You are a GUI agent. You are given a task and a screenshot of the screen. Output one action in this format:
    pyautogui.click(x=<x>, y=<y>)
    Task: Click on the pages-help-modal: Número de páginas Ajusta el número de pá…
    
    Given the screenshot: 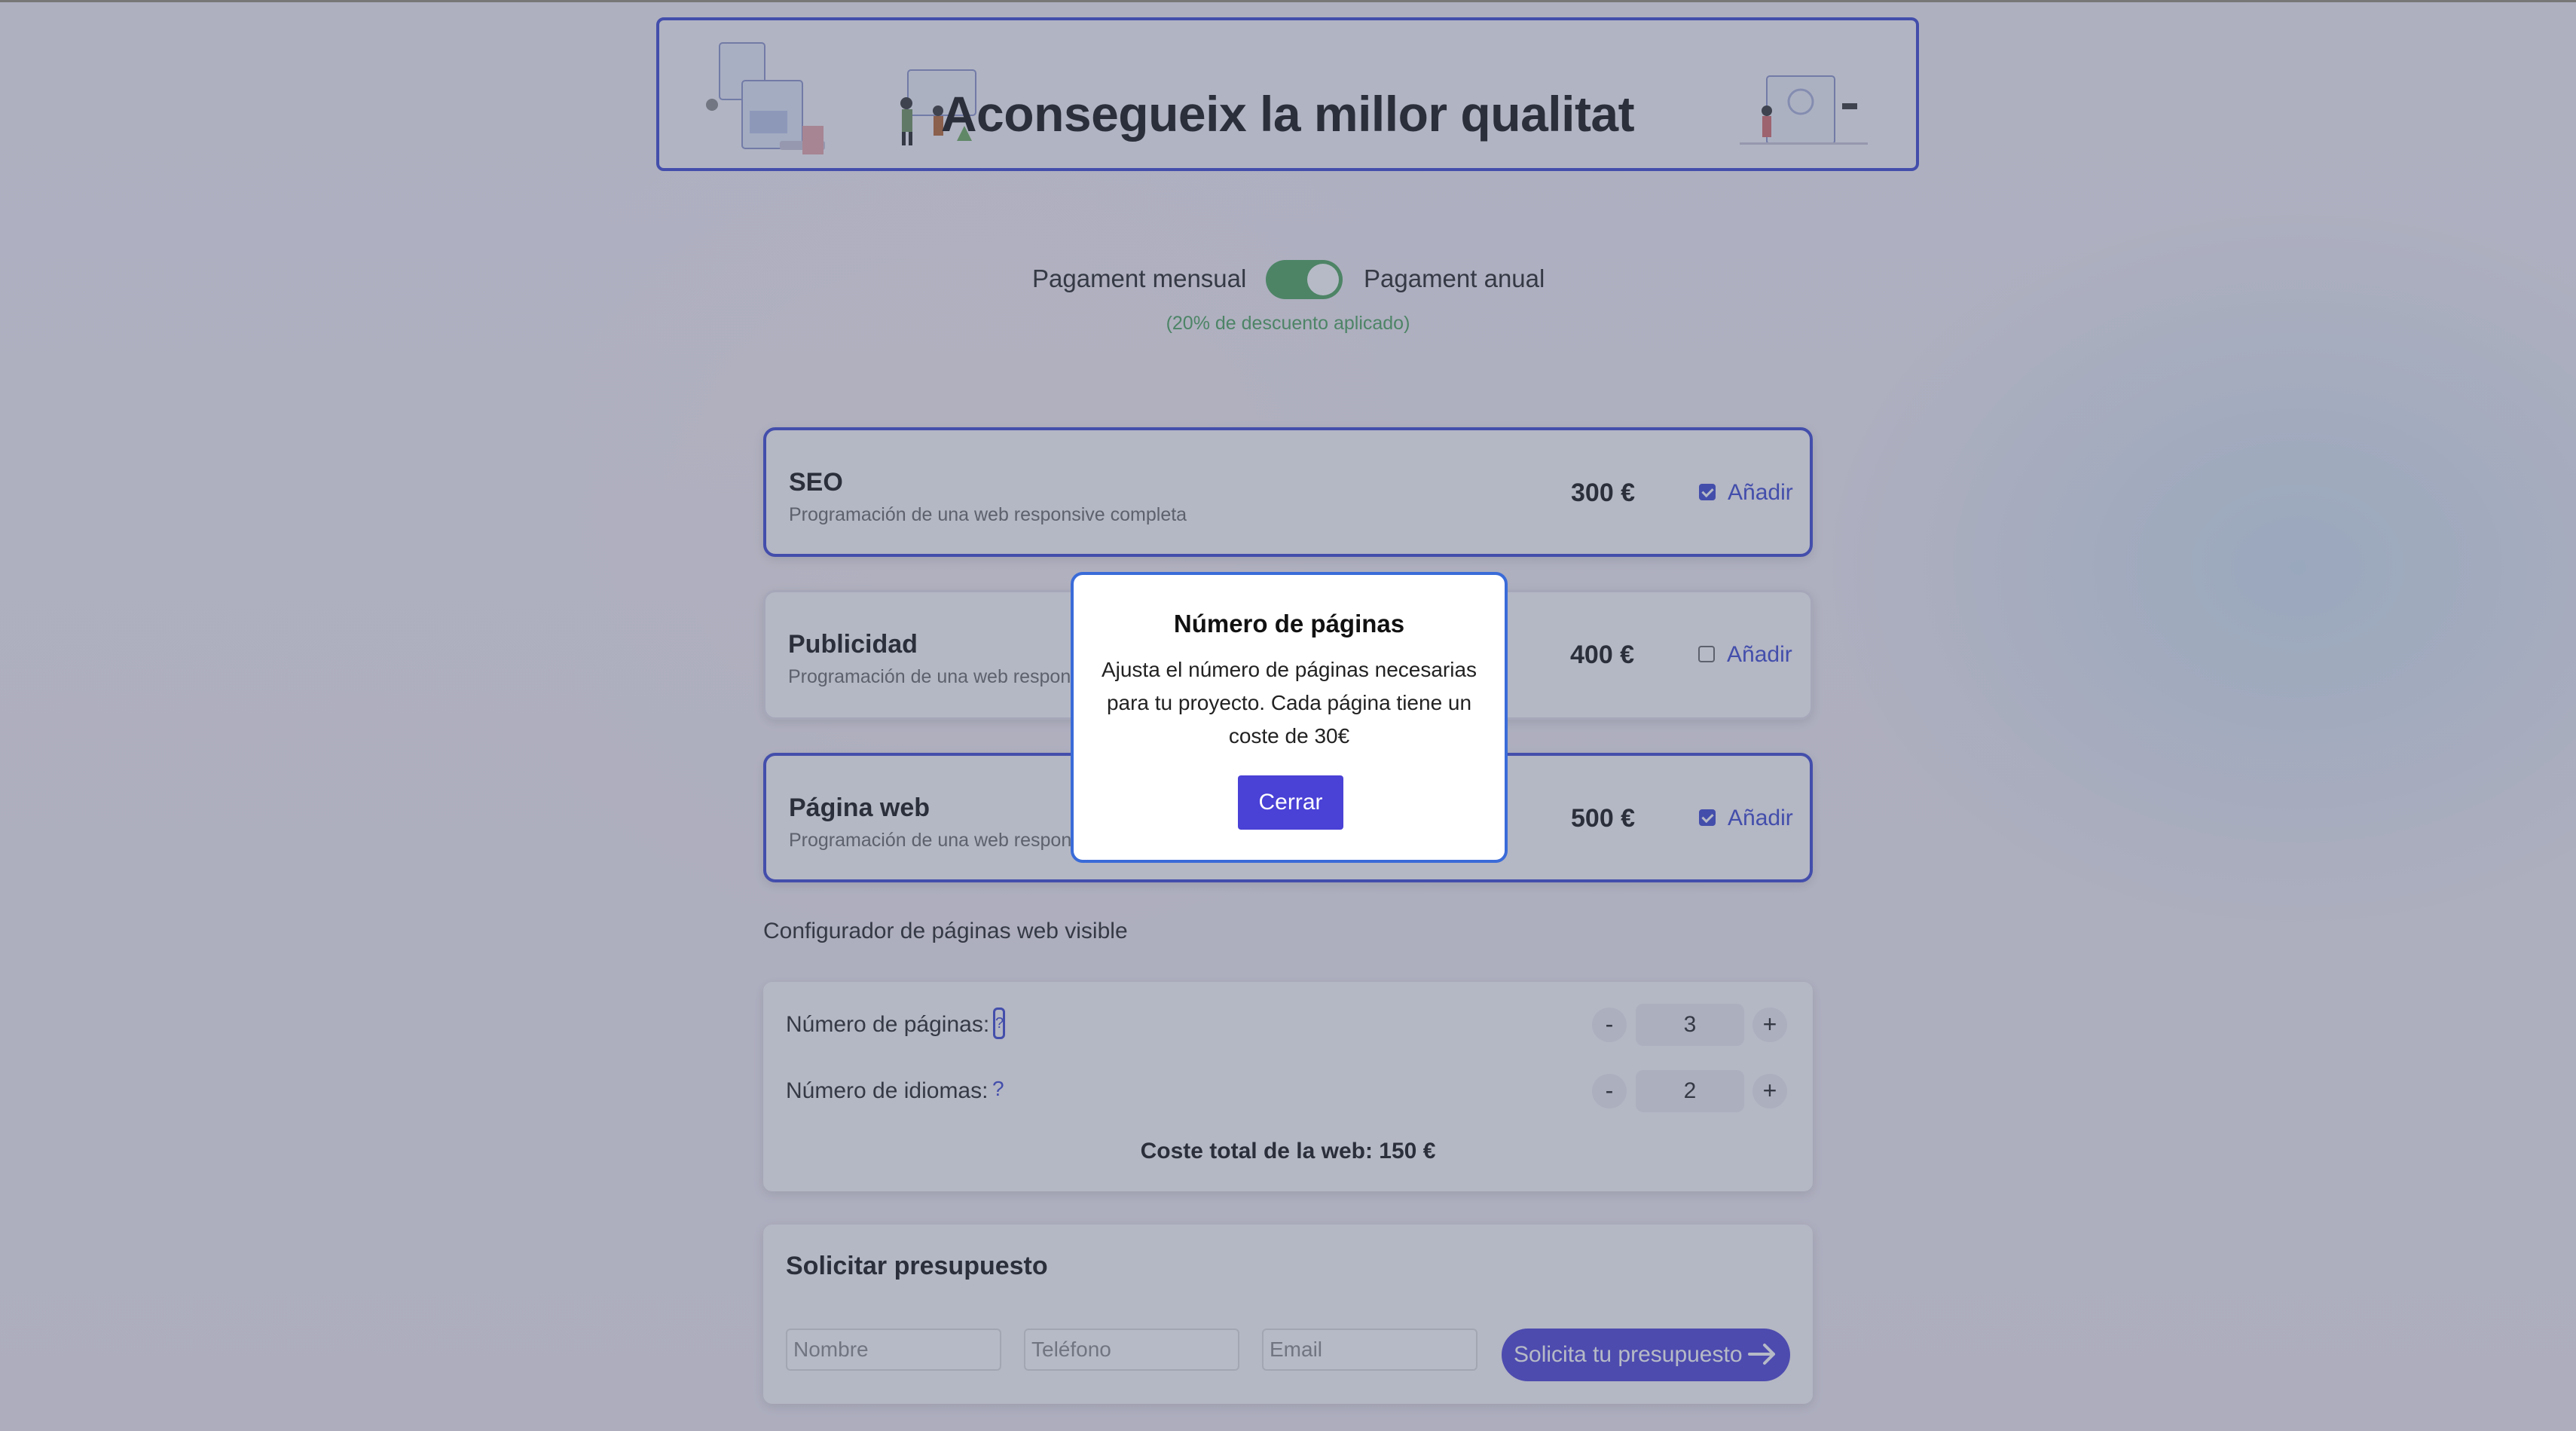 What is the action you would take?
    pyautogui.click(x=1289, y=717)
    